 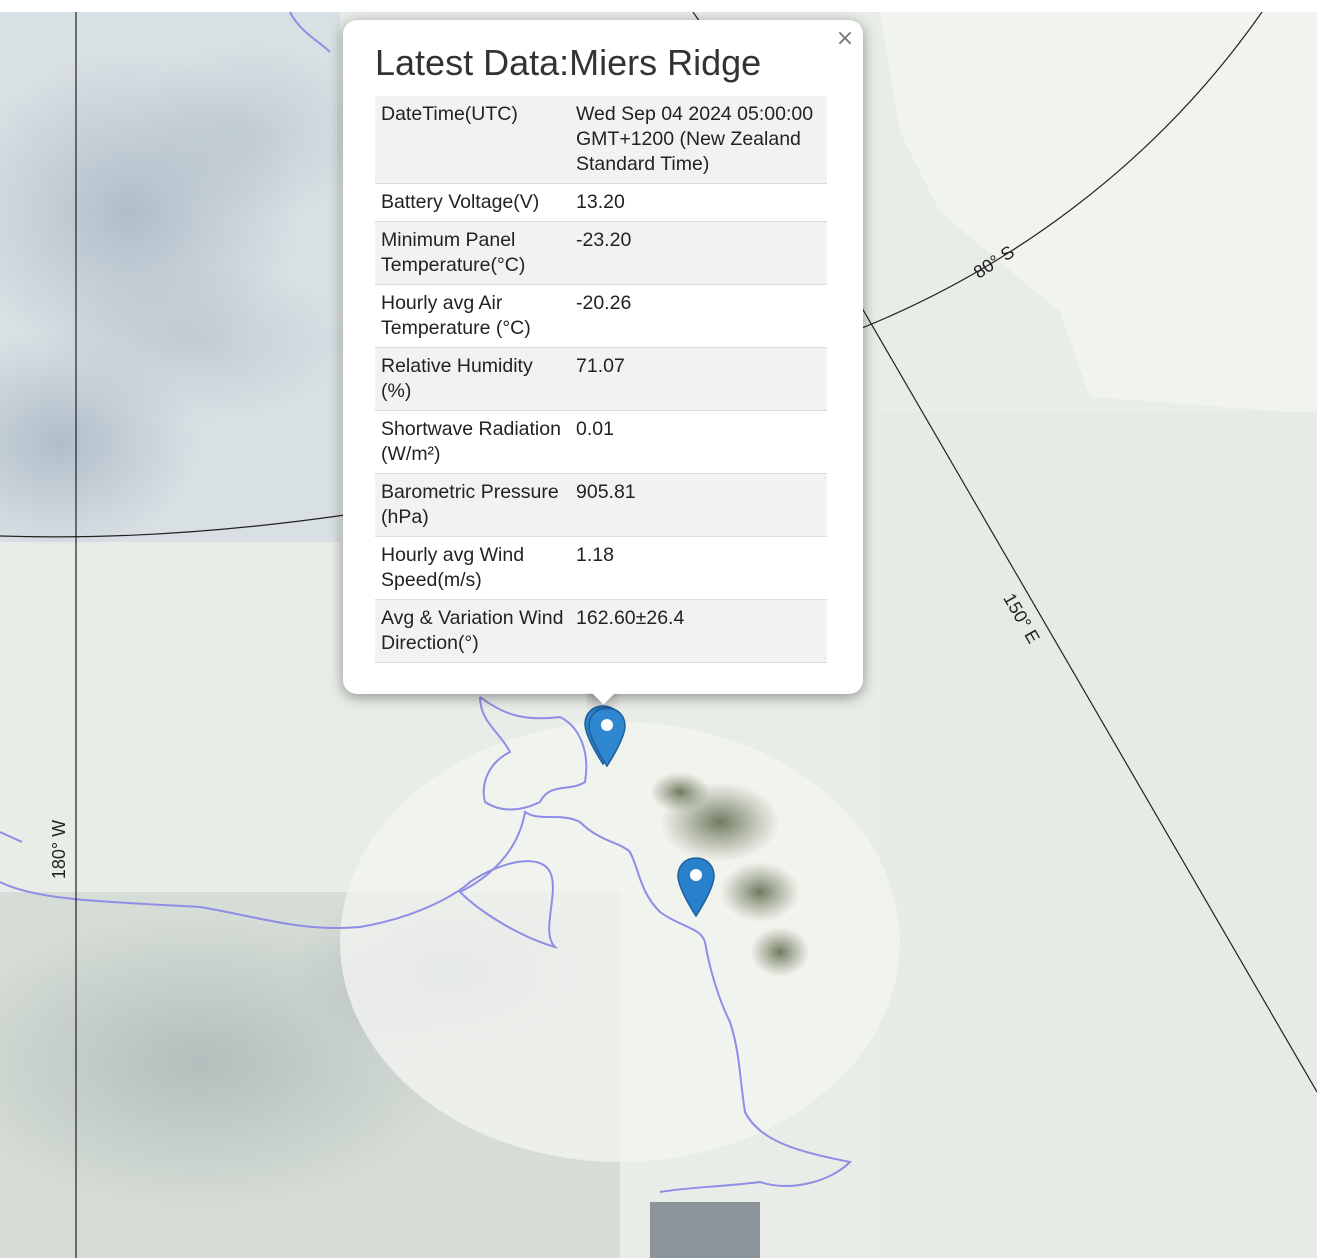 I want to click on row-label: Hourly avg Wind Speed(m/s), so click(x=472, y=568).